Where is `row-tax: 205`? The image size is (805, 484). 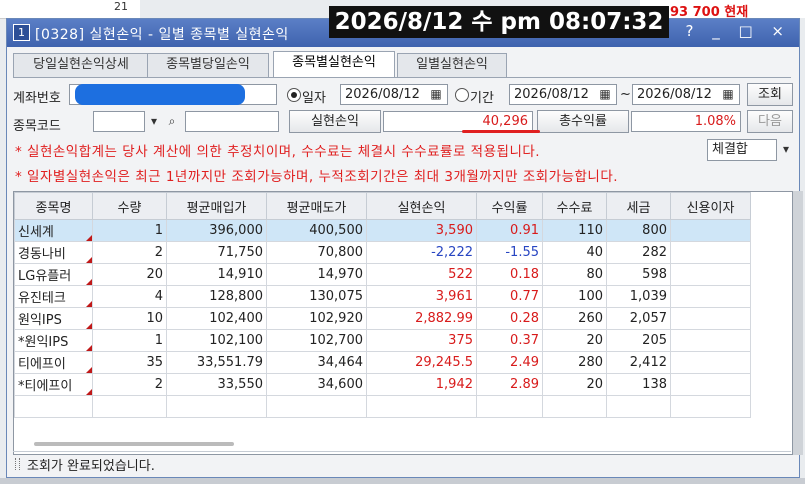 row-tax: 205 is located at coordinates (638, 340).